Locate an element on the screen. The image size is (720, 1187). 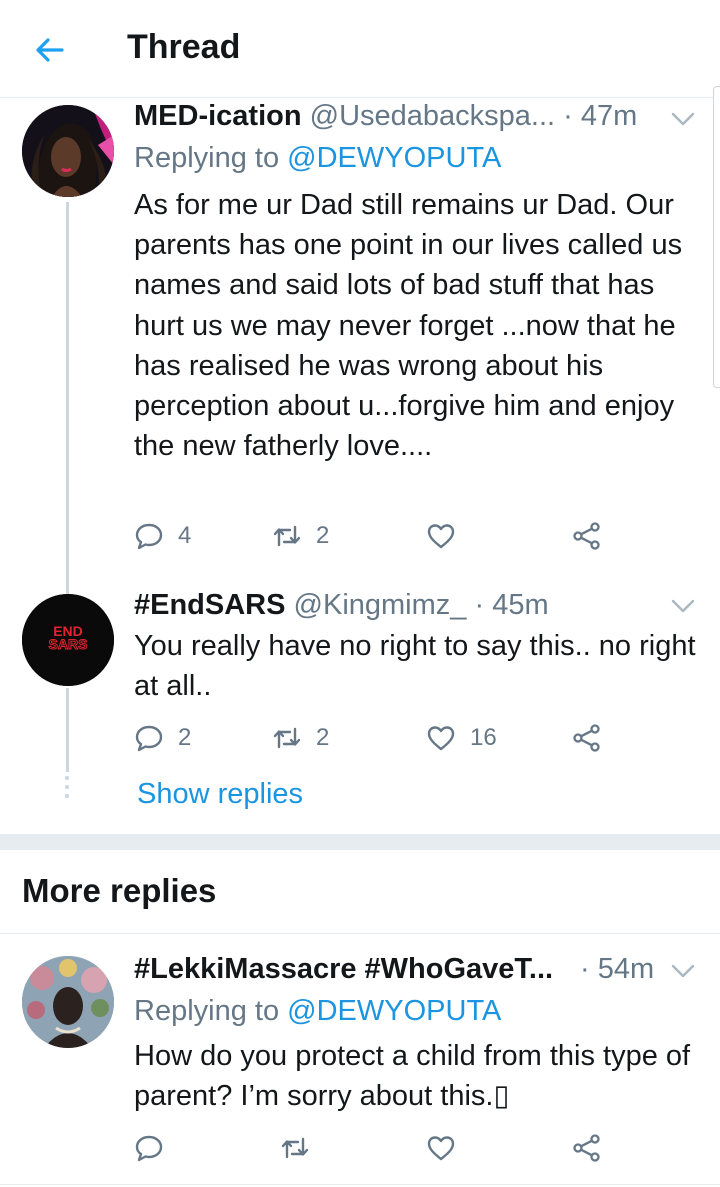
thread-header: Thread is located at coordinates (360, 49).